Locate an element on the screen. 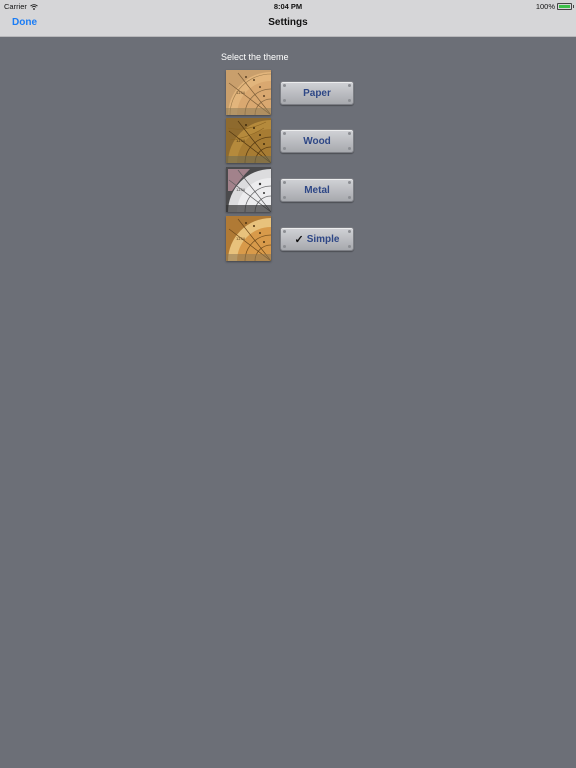 This screenshot has height=768, width=576. theme-row-paper: 1234 Paper is located at coordinates (291, 93).